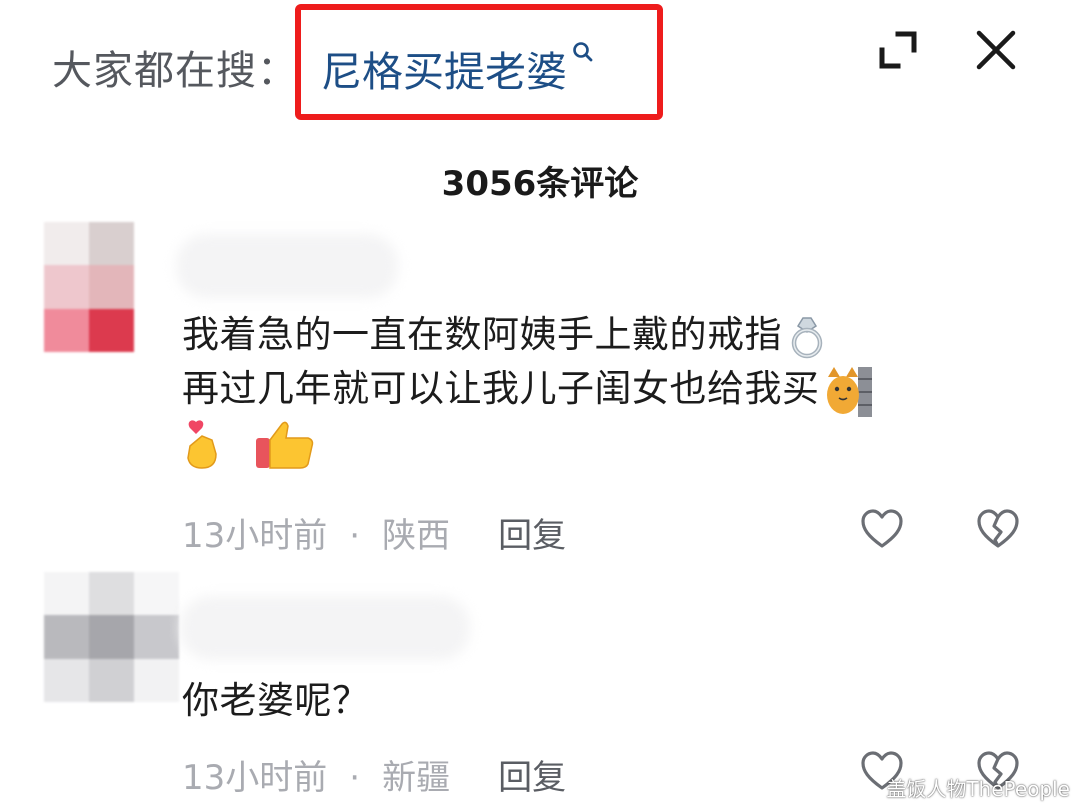  I want to click on comment-meta: 13小时前 · 陕西 回复, so click(374, 532).